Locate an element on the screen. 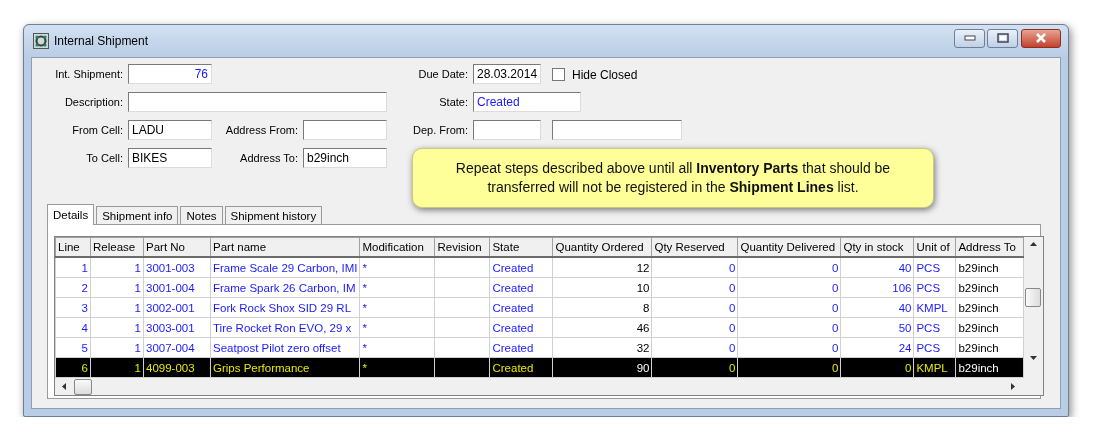 The height and width of the screenshot is (442, 1093). column-header: Qty Reserved is located at coordinates (694, 247).